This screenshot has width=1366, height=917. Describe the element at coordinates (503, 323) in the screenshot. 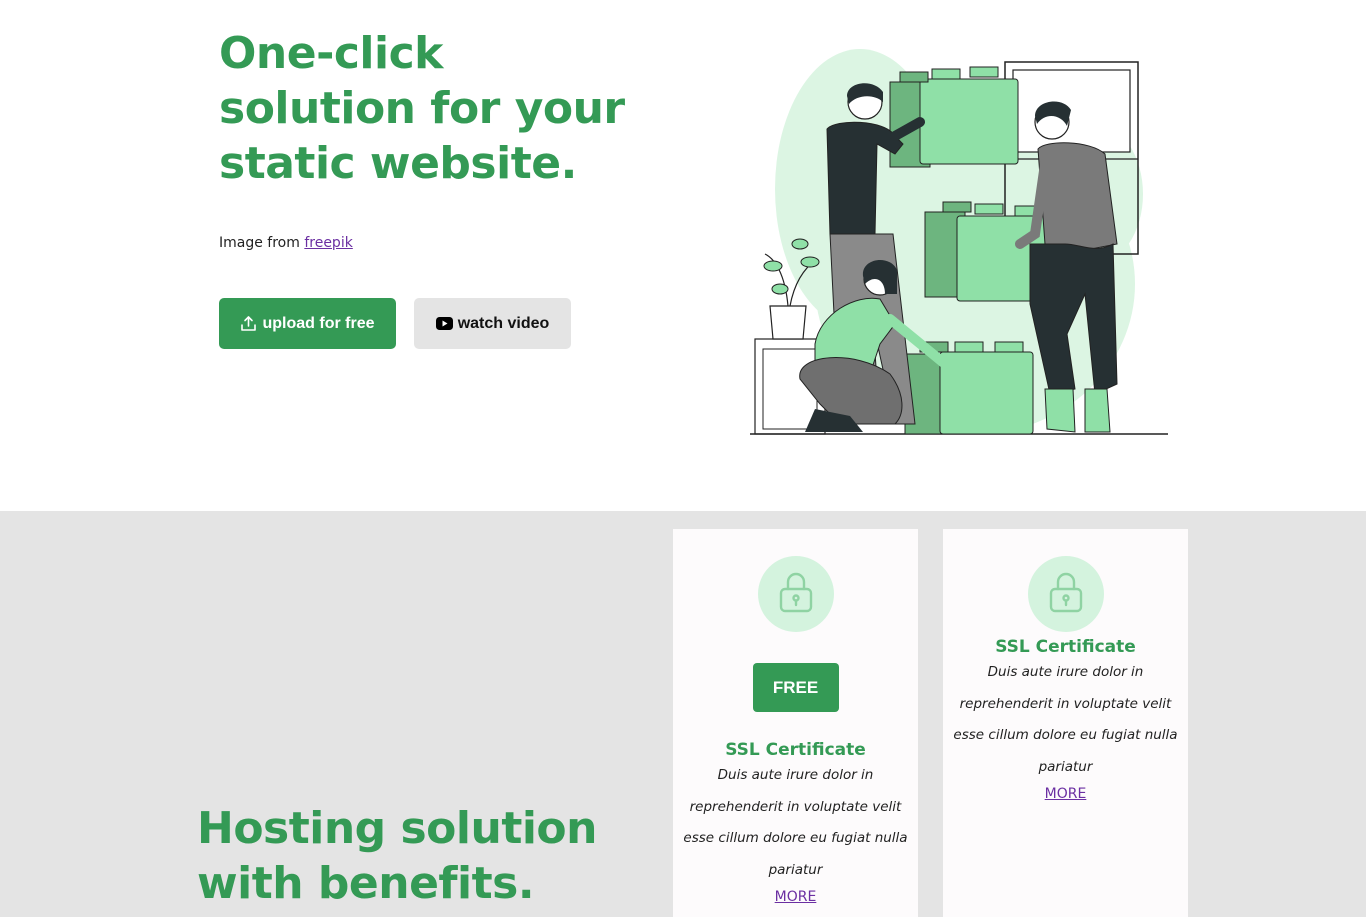

I see `watch-button-label: watch video` at that location.